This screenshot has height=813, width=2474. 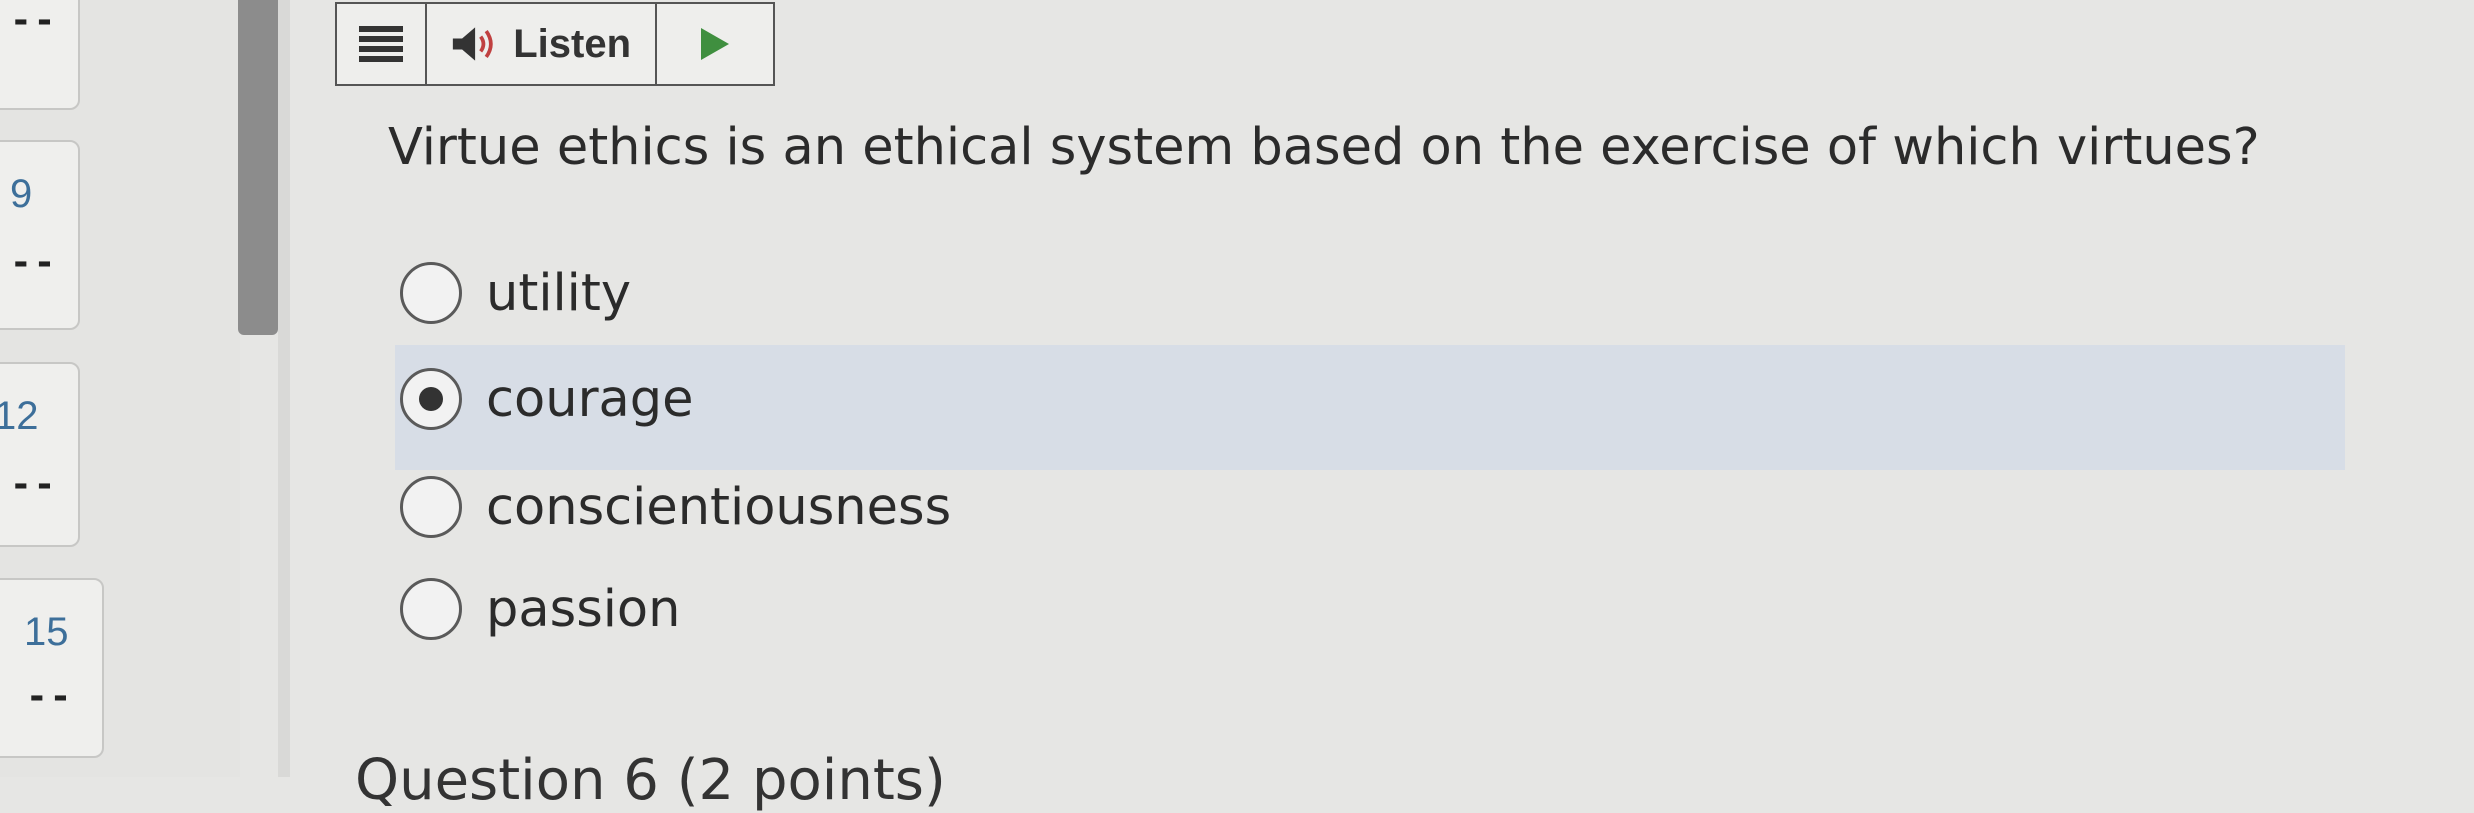 I want to click on play-icon, so click(x=715, y=44).